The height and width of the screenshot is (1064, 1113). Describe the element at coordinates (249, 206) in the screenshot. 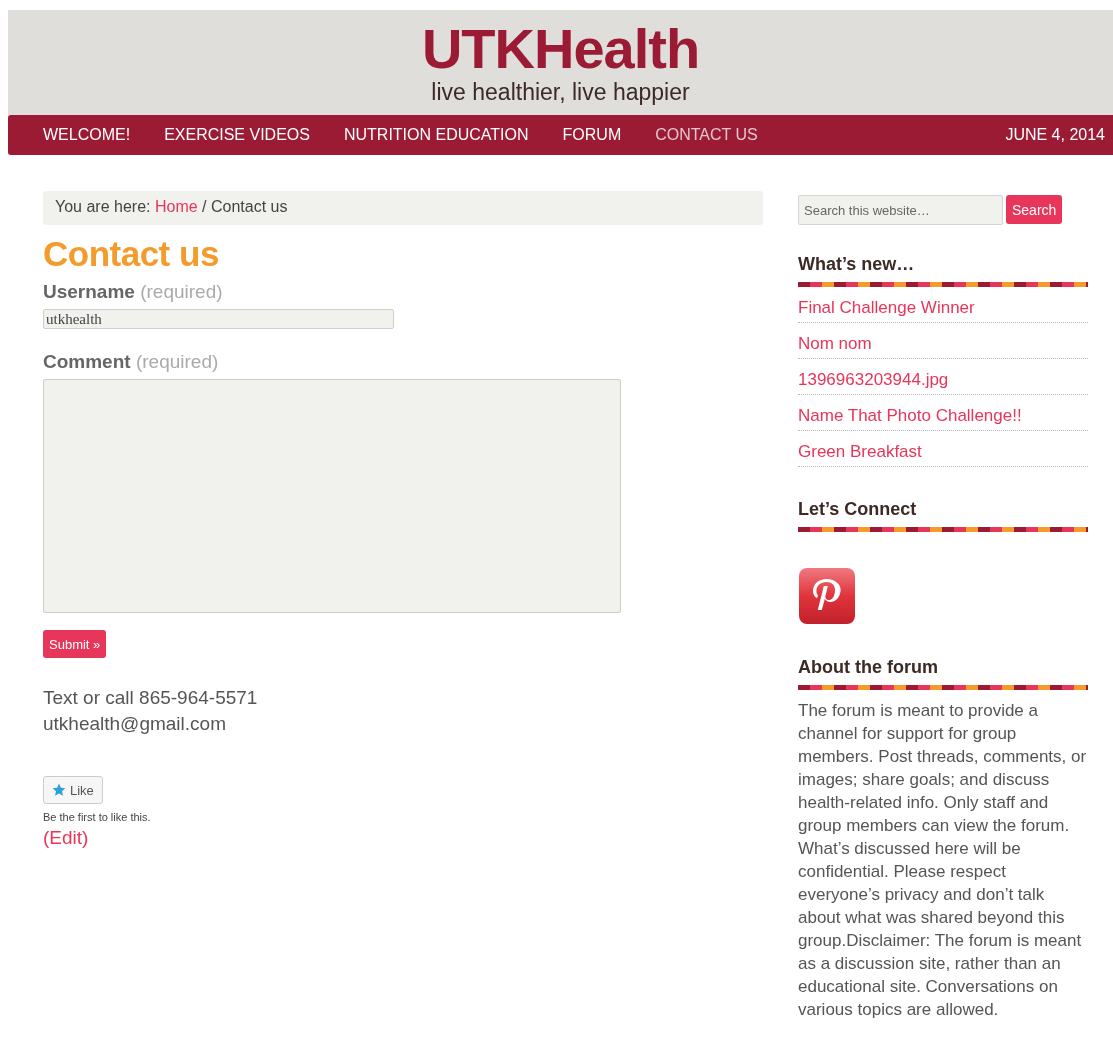

I see `breadcrumb-current: Contact us` at that location.